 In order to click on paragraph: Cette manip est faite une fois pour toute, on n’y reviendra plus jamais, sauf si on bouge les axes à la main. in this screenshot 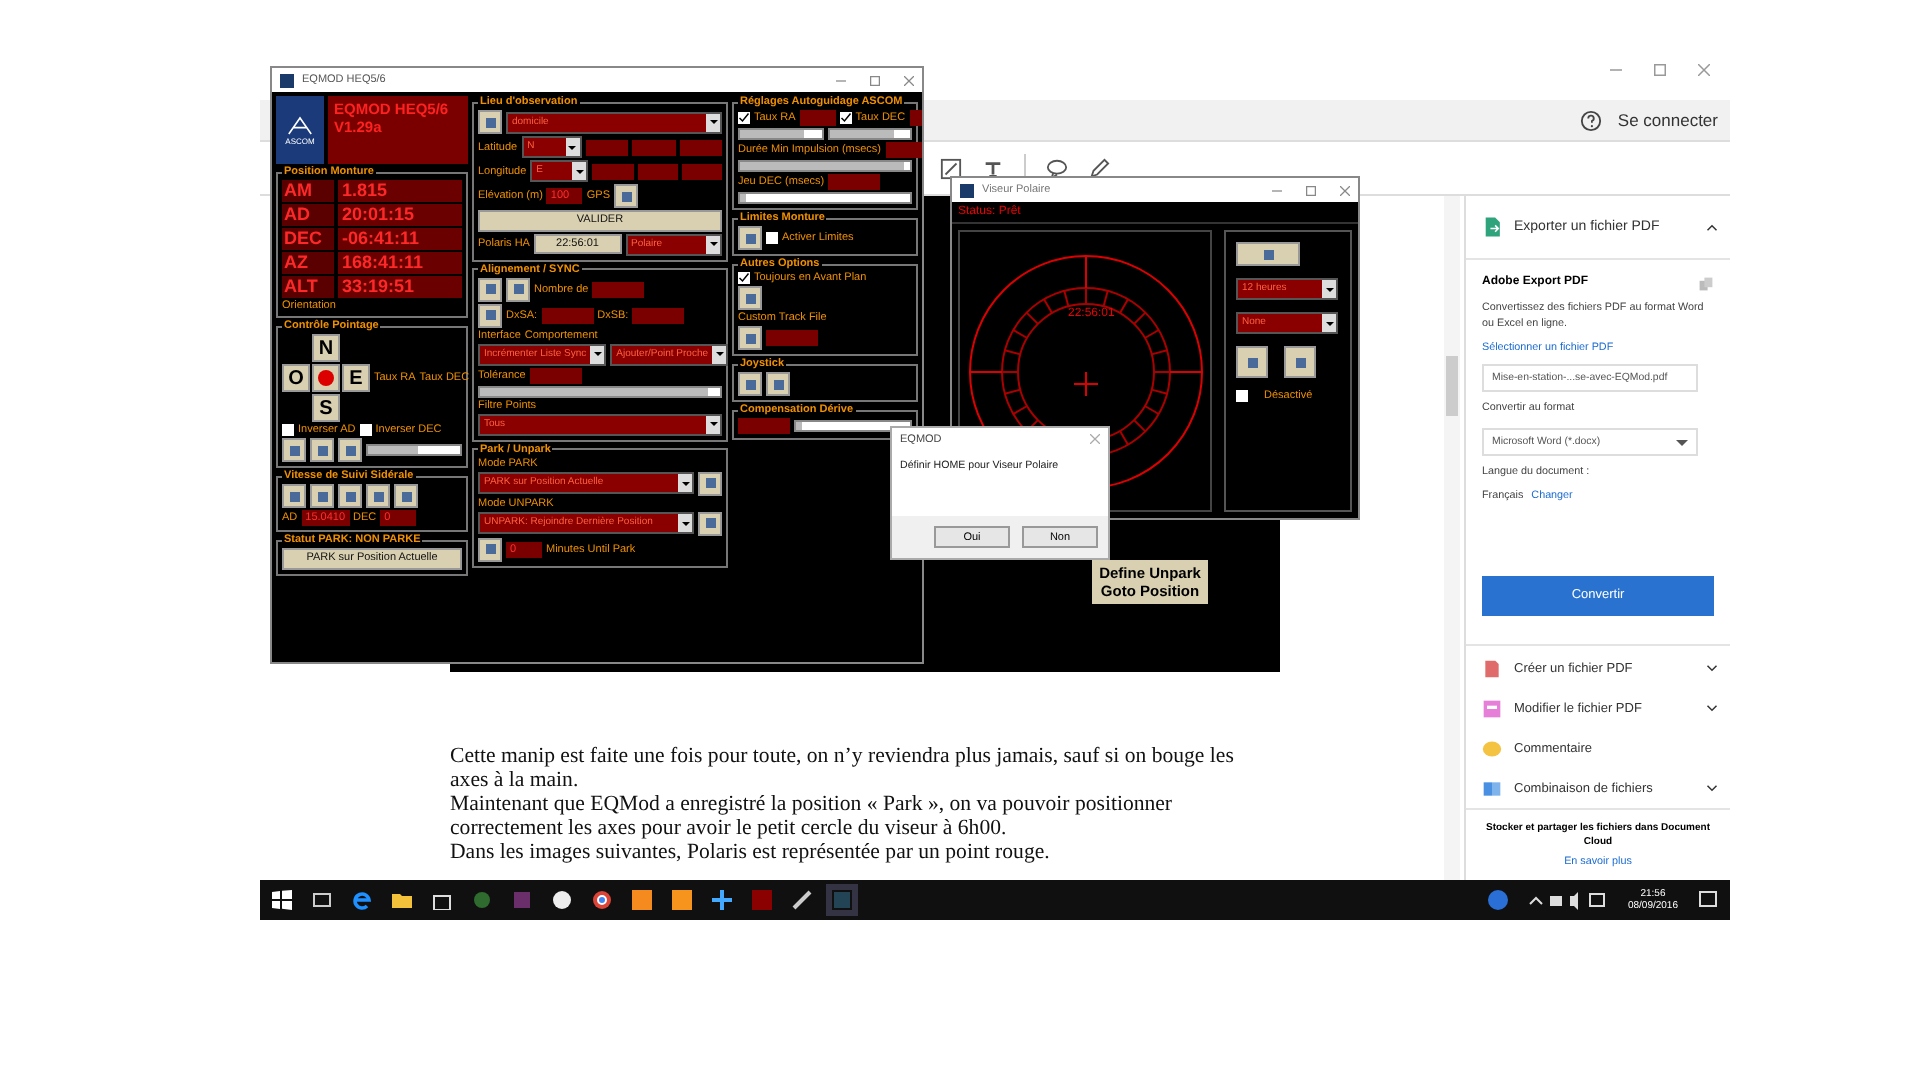, I will do `click(843, 768)`.